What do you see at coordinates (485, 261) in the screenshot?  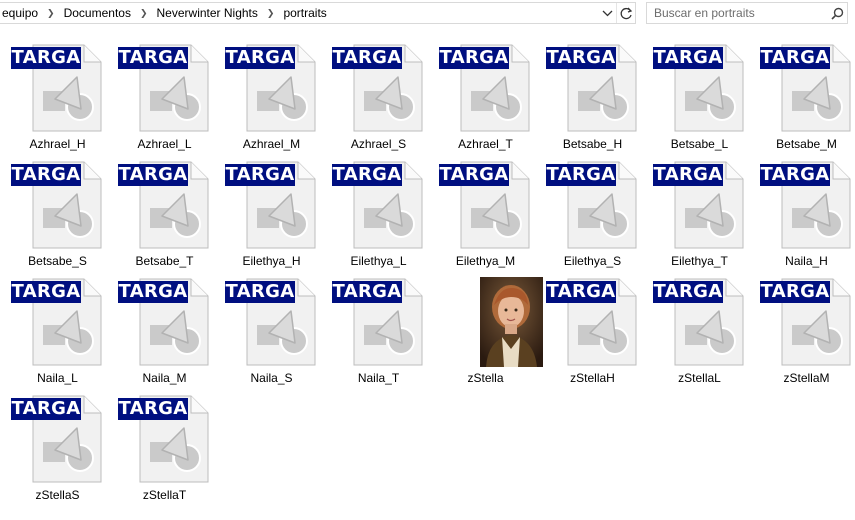 I see `file-name: Eilethya_M` at bounding box center [485, 261].